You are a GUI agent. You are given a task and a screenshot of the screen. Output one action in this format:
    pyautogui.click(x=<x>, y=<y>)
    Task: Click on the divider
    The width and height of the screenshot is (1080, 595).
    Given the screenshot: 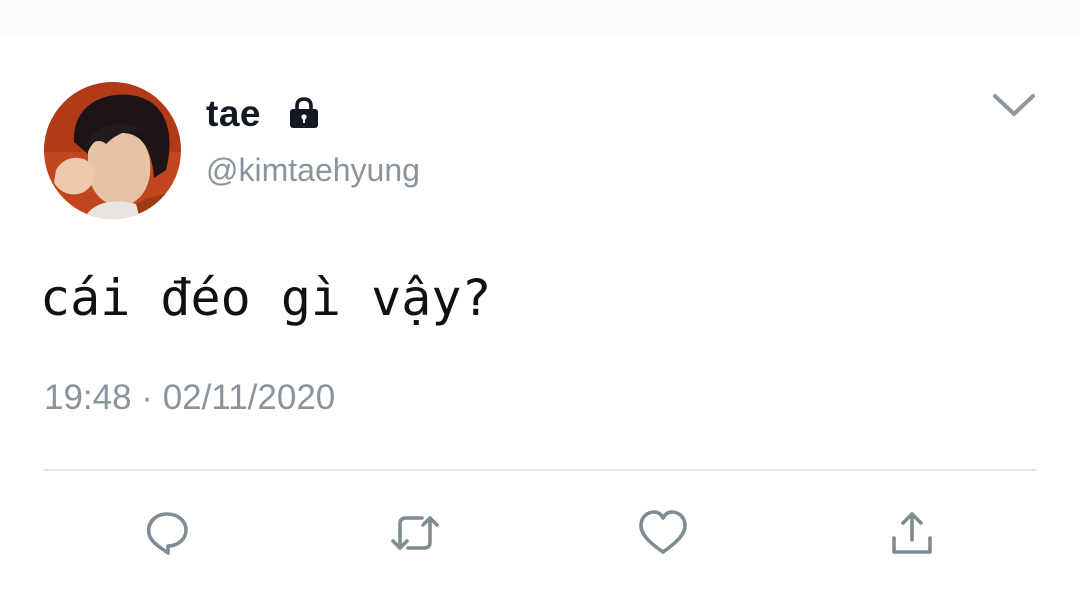 What is the action you would take?
    pyautogui.click(x=540, y=470)
    